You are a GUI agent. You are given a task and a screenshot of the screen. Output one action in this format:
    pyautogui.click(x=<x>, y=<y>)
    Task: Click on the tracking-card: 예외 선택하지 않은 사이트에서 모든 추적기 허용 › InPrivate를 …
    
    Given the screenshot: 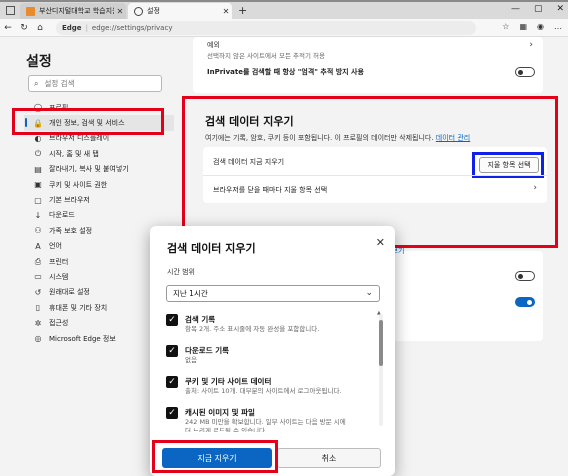 What is the action you would take?
    pyautogui.click(x=368, y=65)
    